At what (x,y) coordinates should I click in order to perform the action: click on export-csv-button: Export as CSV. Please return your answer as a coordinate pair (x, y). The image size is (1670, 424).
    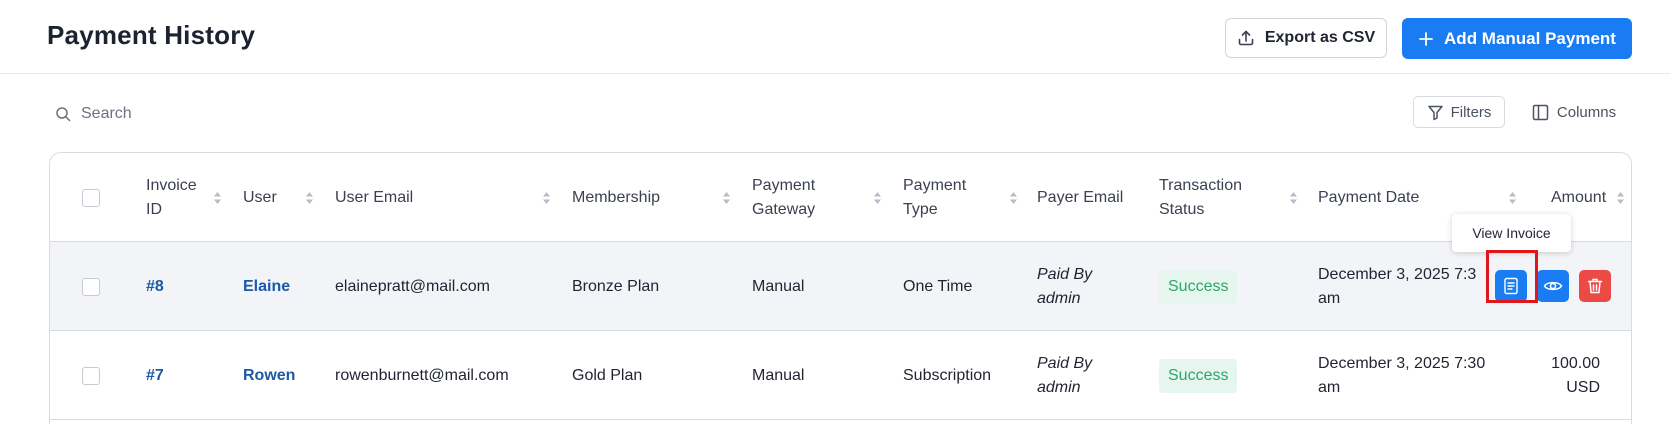
    Looking at the image, I should click on (1306, 38).